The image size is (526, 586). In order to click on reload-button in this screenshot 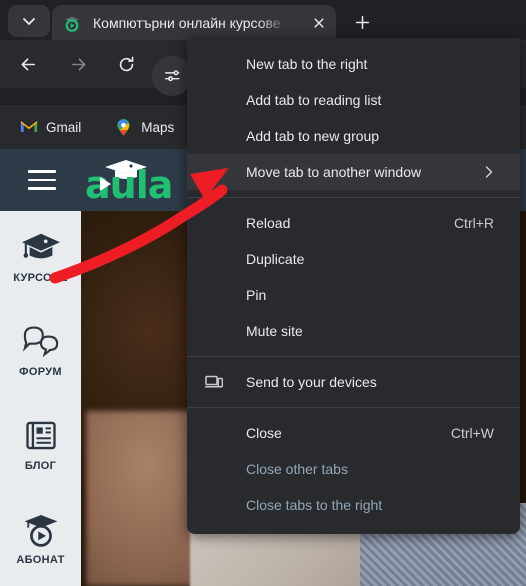, I will do `click(126, 64)`.